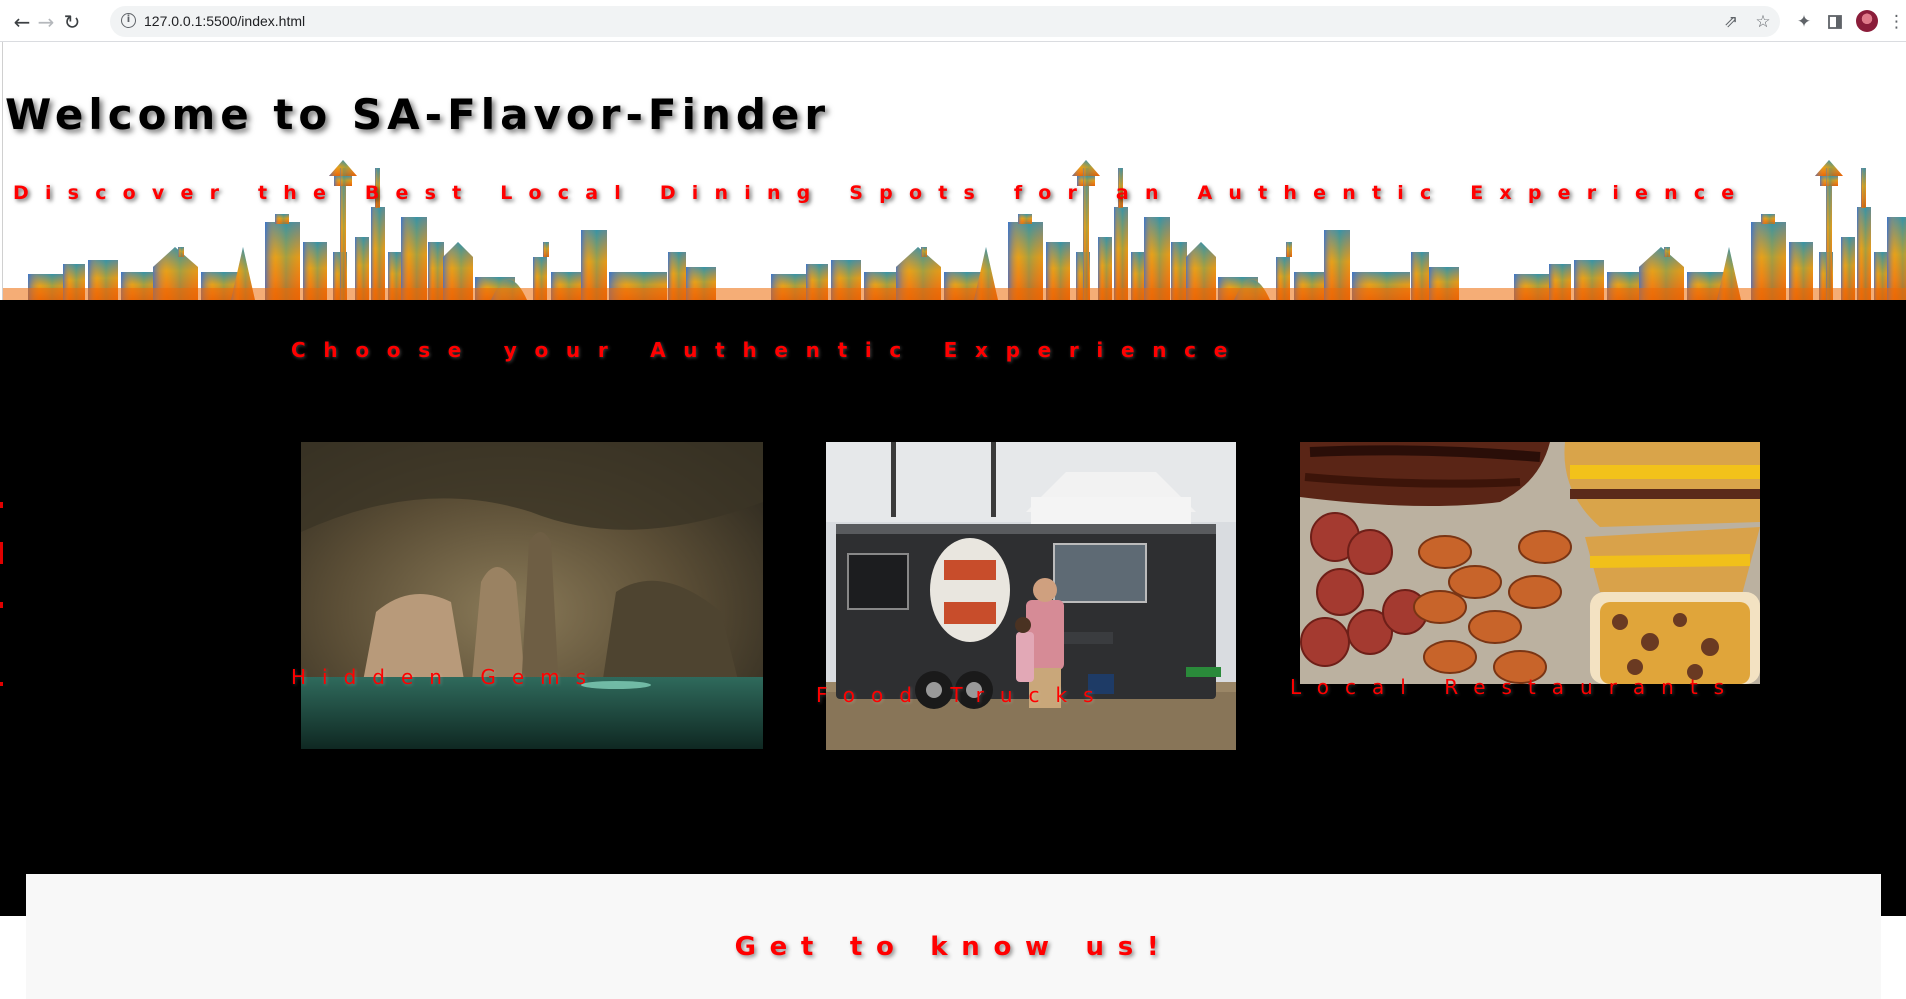 This screenshot has height=999, width=1906. I want to click on reload-icon: ↻, so click(72, 22).